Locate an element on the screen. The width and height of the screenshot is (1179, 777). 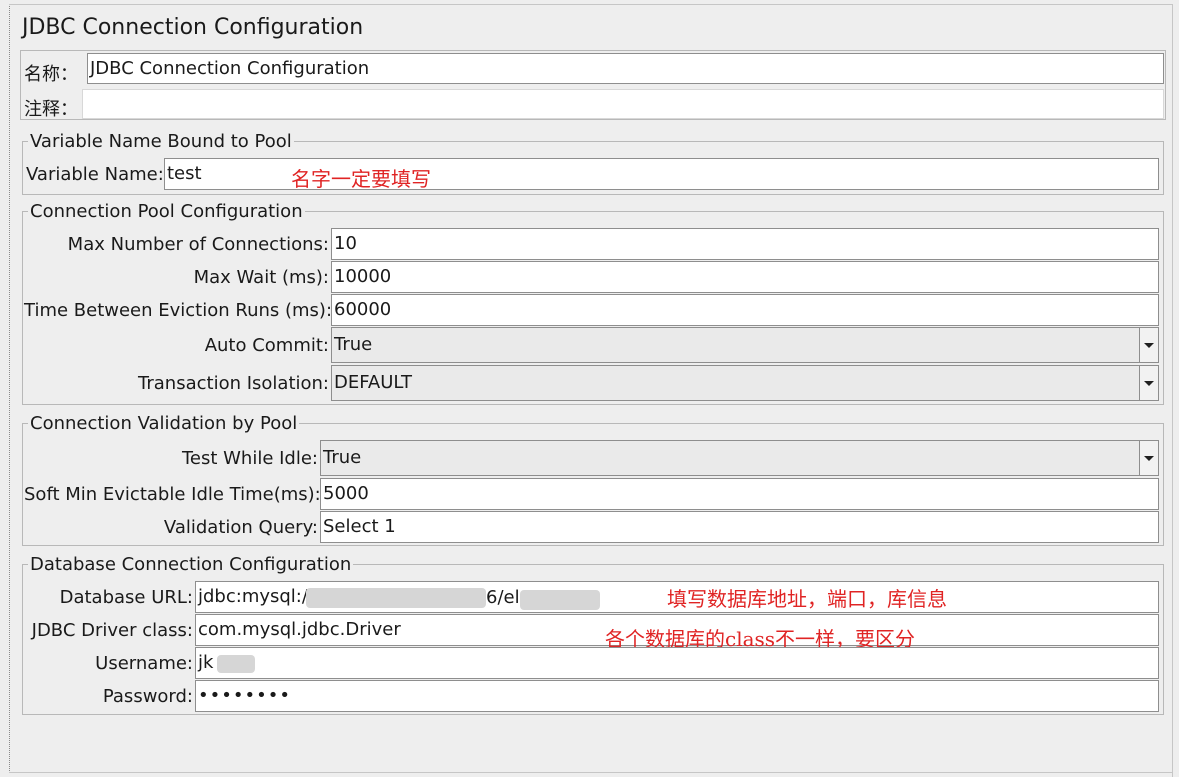
eviction-runs-label: Time Between Eviction Runs (ms): is located at coordinates (178, 310).